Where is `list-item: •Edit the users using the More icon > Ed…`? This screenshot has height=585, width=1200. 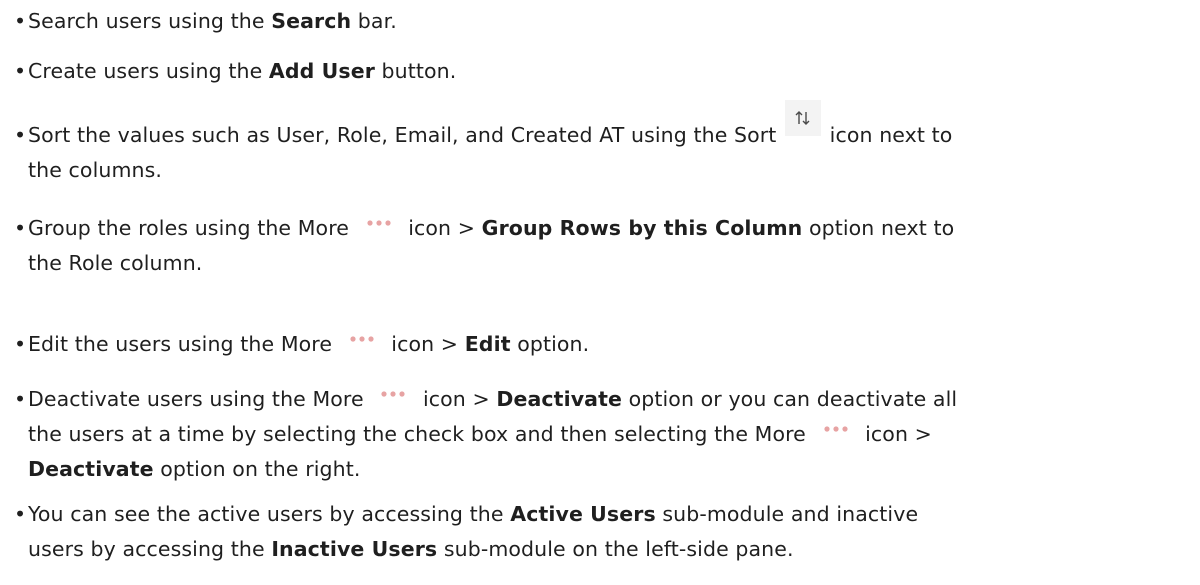 list-item: •Edit the users using the More icon > Ed… is located at coordinates (604, 344).